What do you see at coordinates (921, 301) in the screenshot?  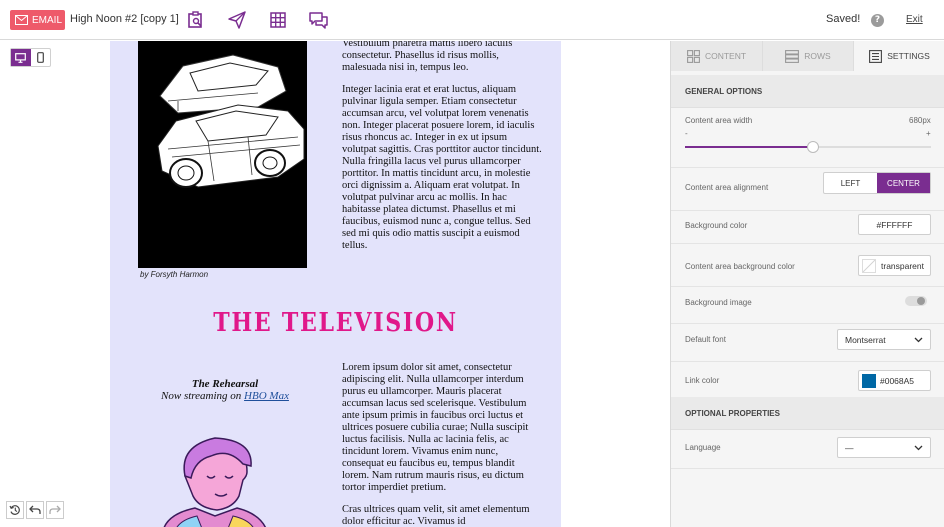 I see `toggle-knob` at bounding box center [921, 301].